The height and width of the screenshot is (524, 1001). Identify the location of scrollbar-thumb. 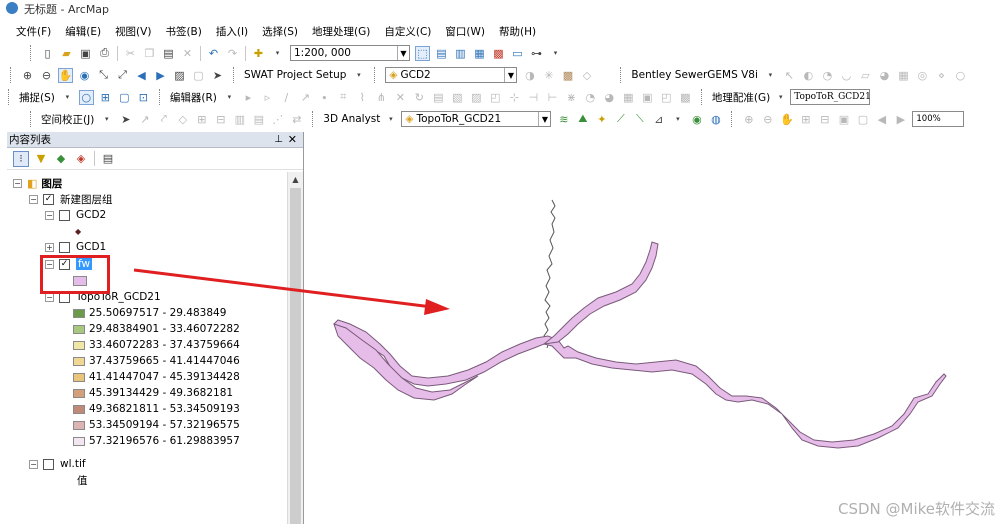
(295, 356).